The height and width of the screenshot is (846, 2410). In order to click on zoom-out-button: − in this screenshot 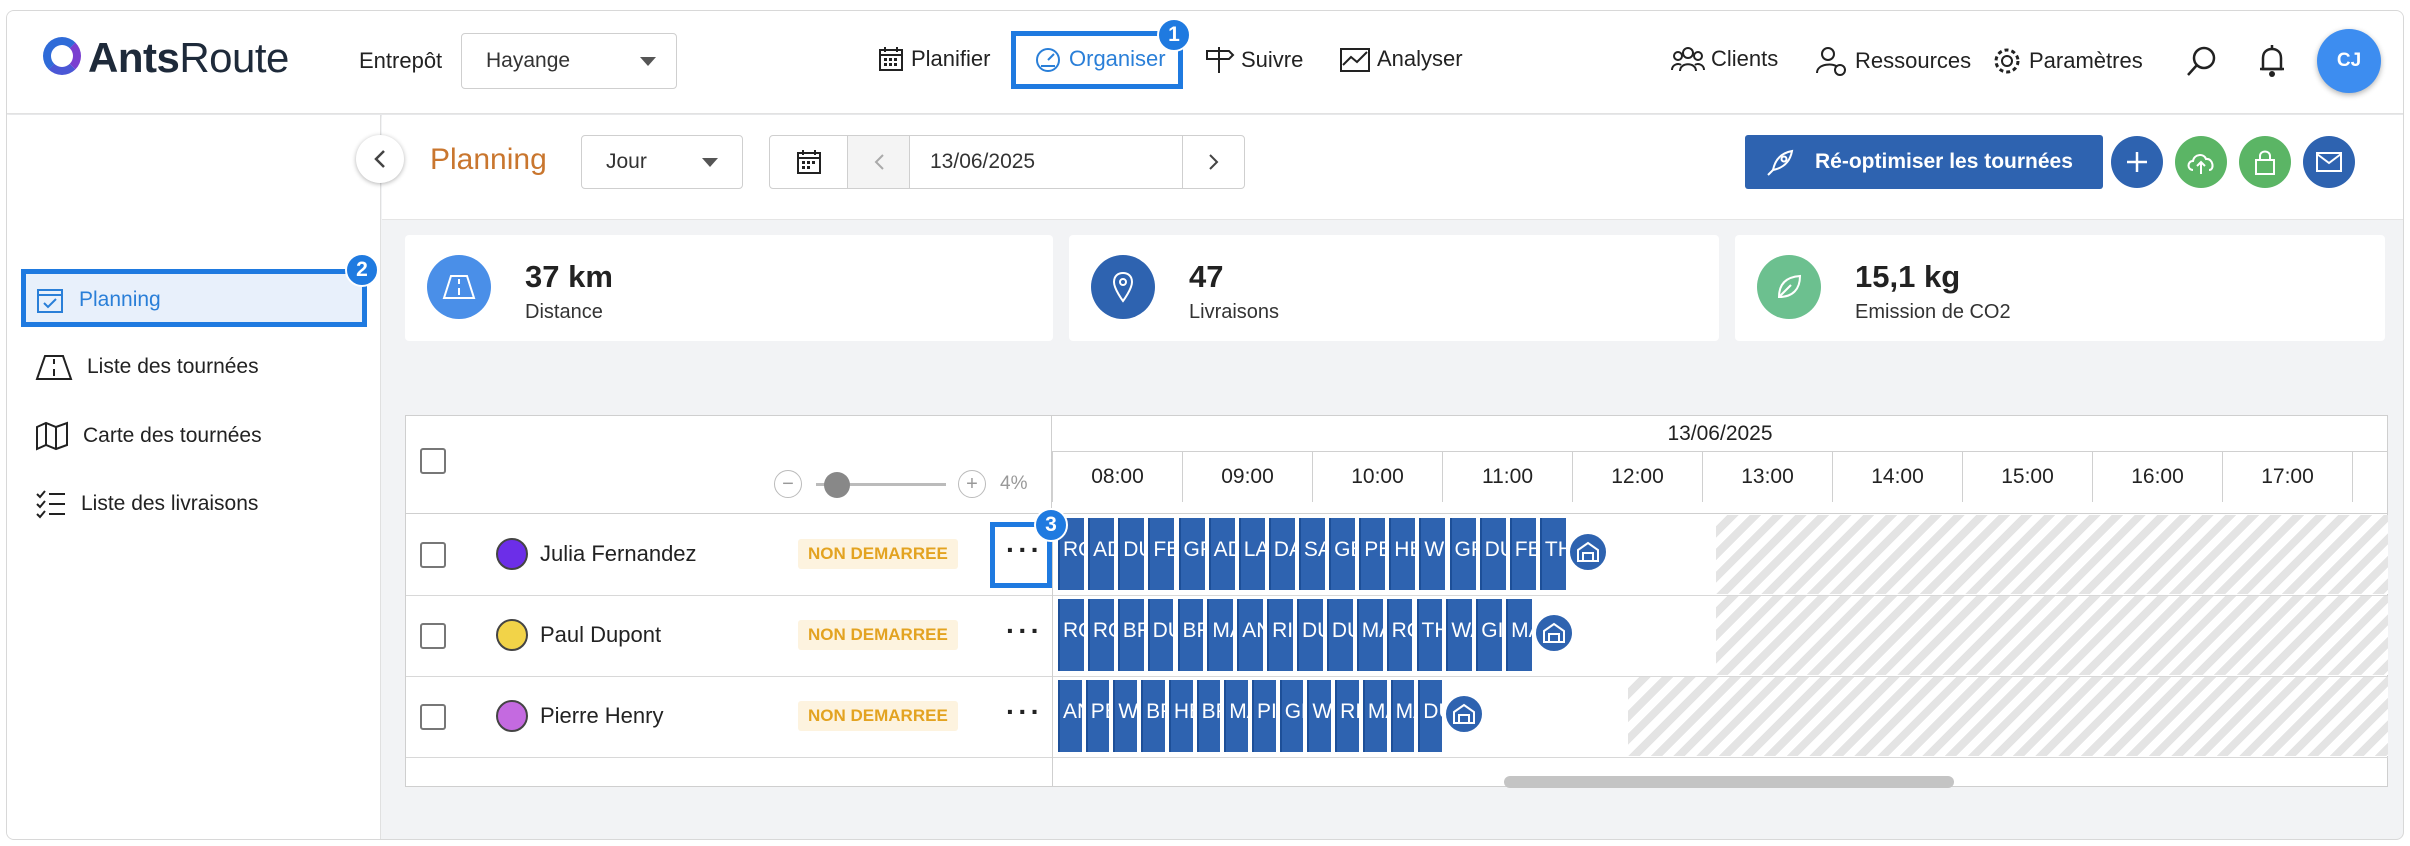, I will do `click(788, 484)`.